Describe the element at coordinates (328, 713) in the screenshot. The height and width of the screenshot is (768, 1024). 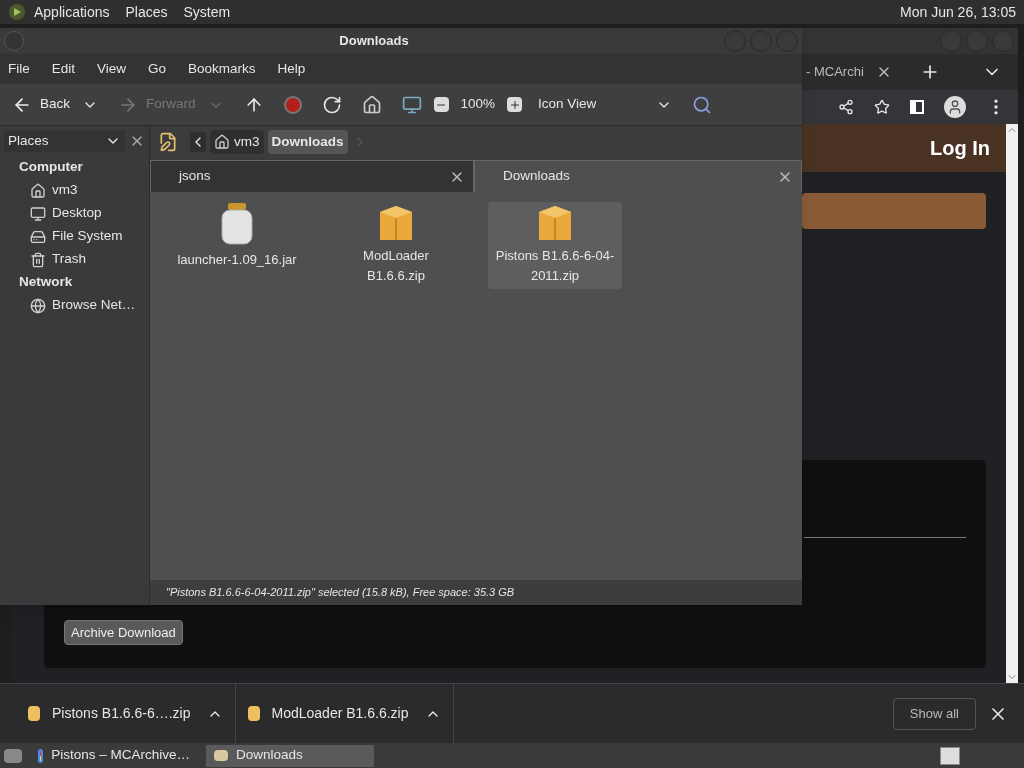
I see `download-item: ModLoader B1.6.6.zip` at that location.